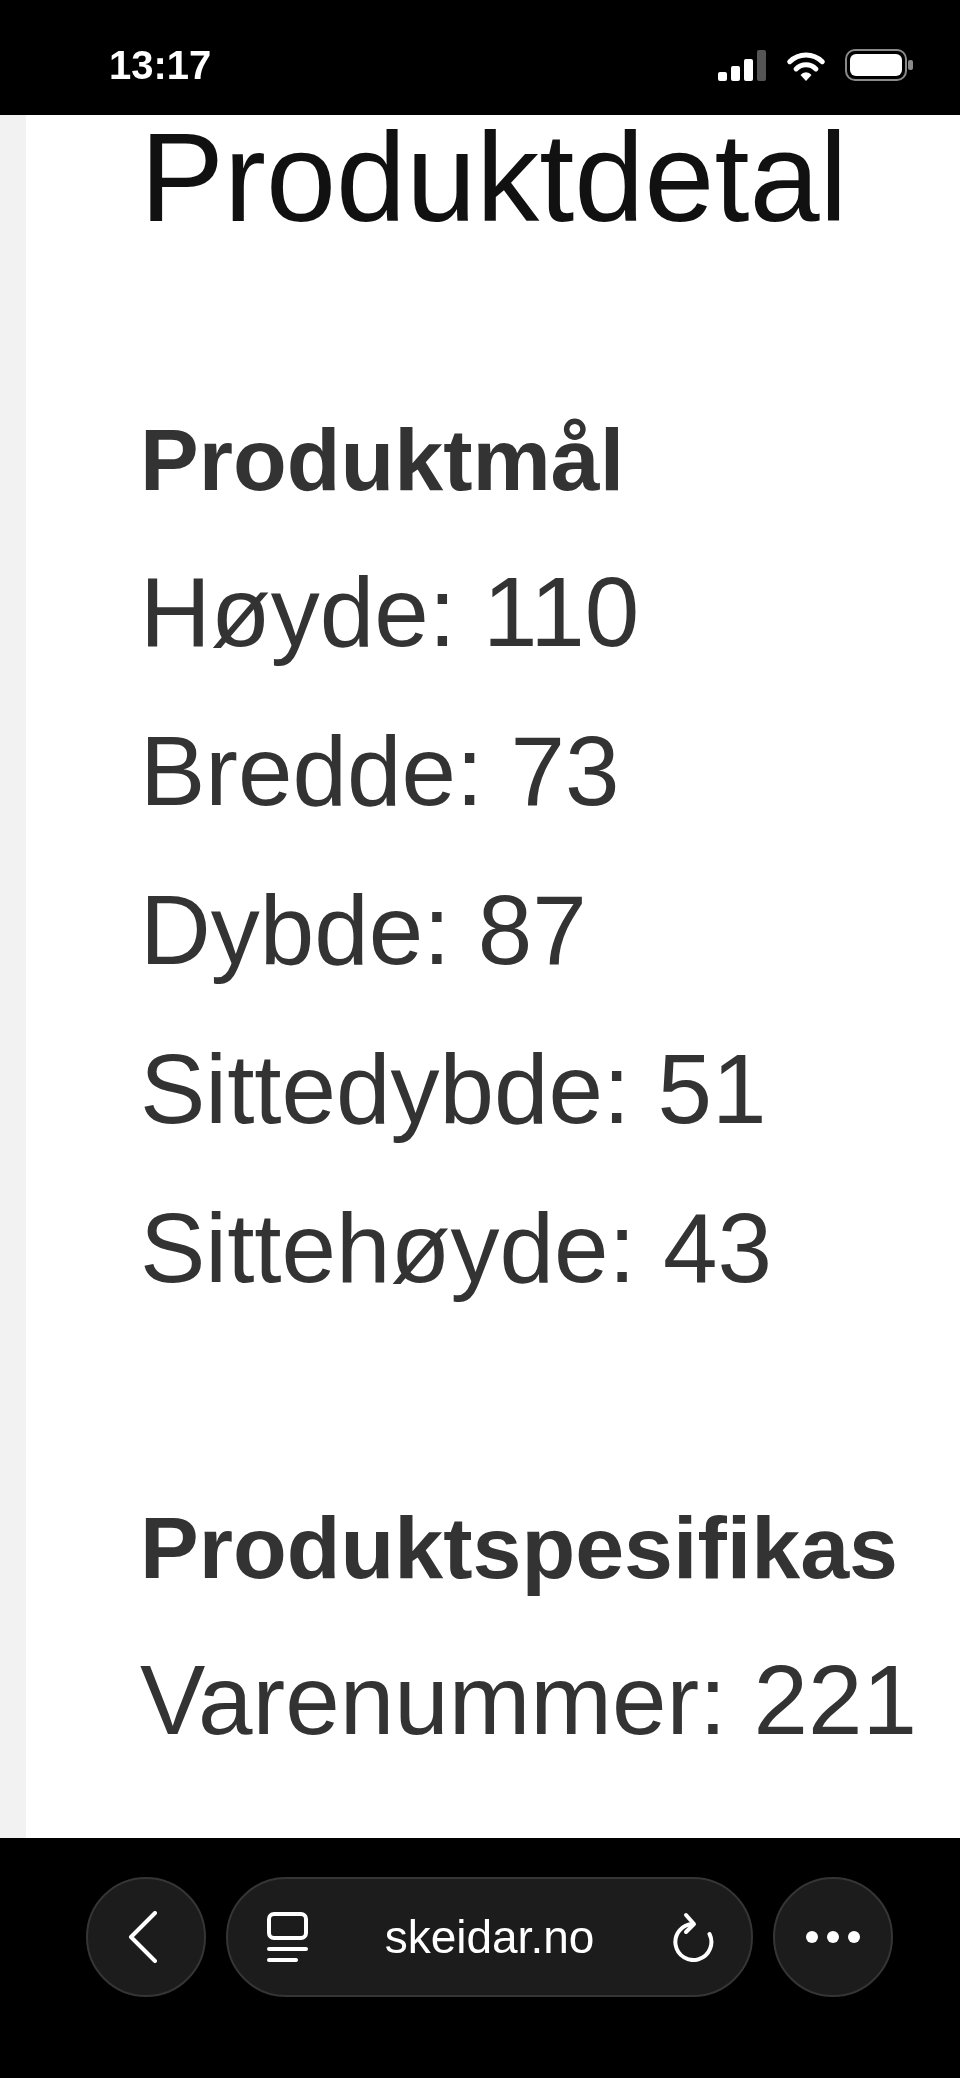  Describe the element at coordinates (494, 178) in the screenshot. I see `page-title: Produktdetal` at that location.